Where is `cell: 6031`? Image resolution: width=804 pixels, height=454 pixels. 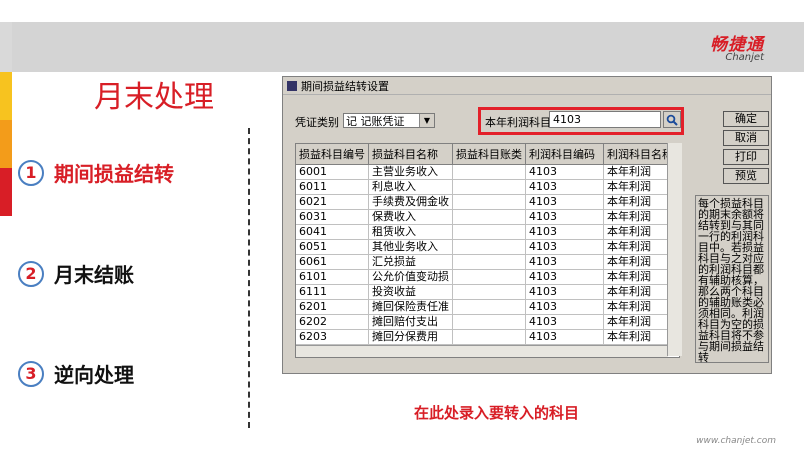
cell: 6031 is located at coordinates (332, 217).